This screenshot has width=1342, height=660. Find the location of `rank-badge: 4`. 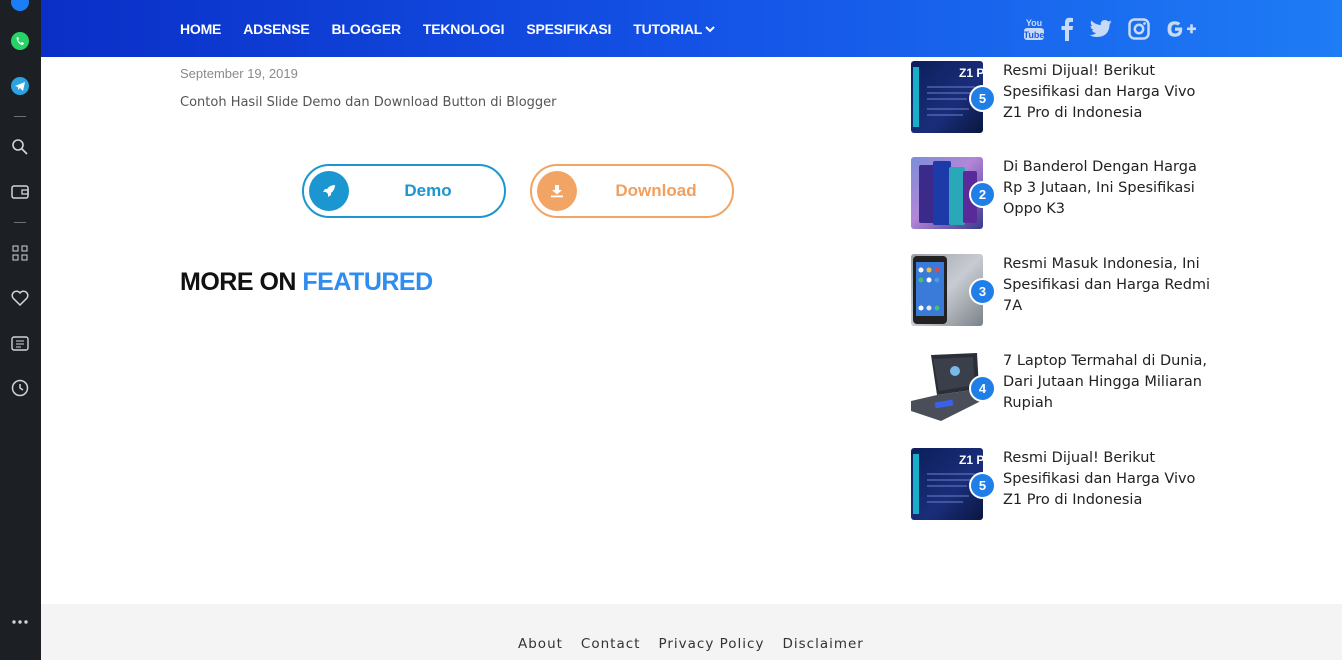

rank-badge: 4 is located at coordinates (982, 388).